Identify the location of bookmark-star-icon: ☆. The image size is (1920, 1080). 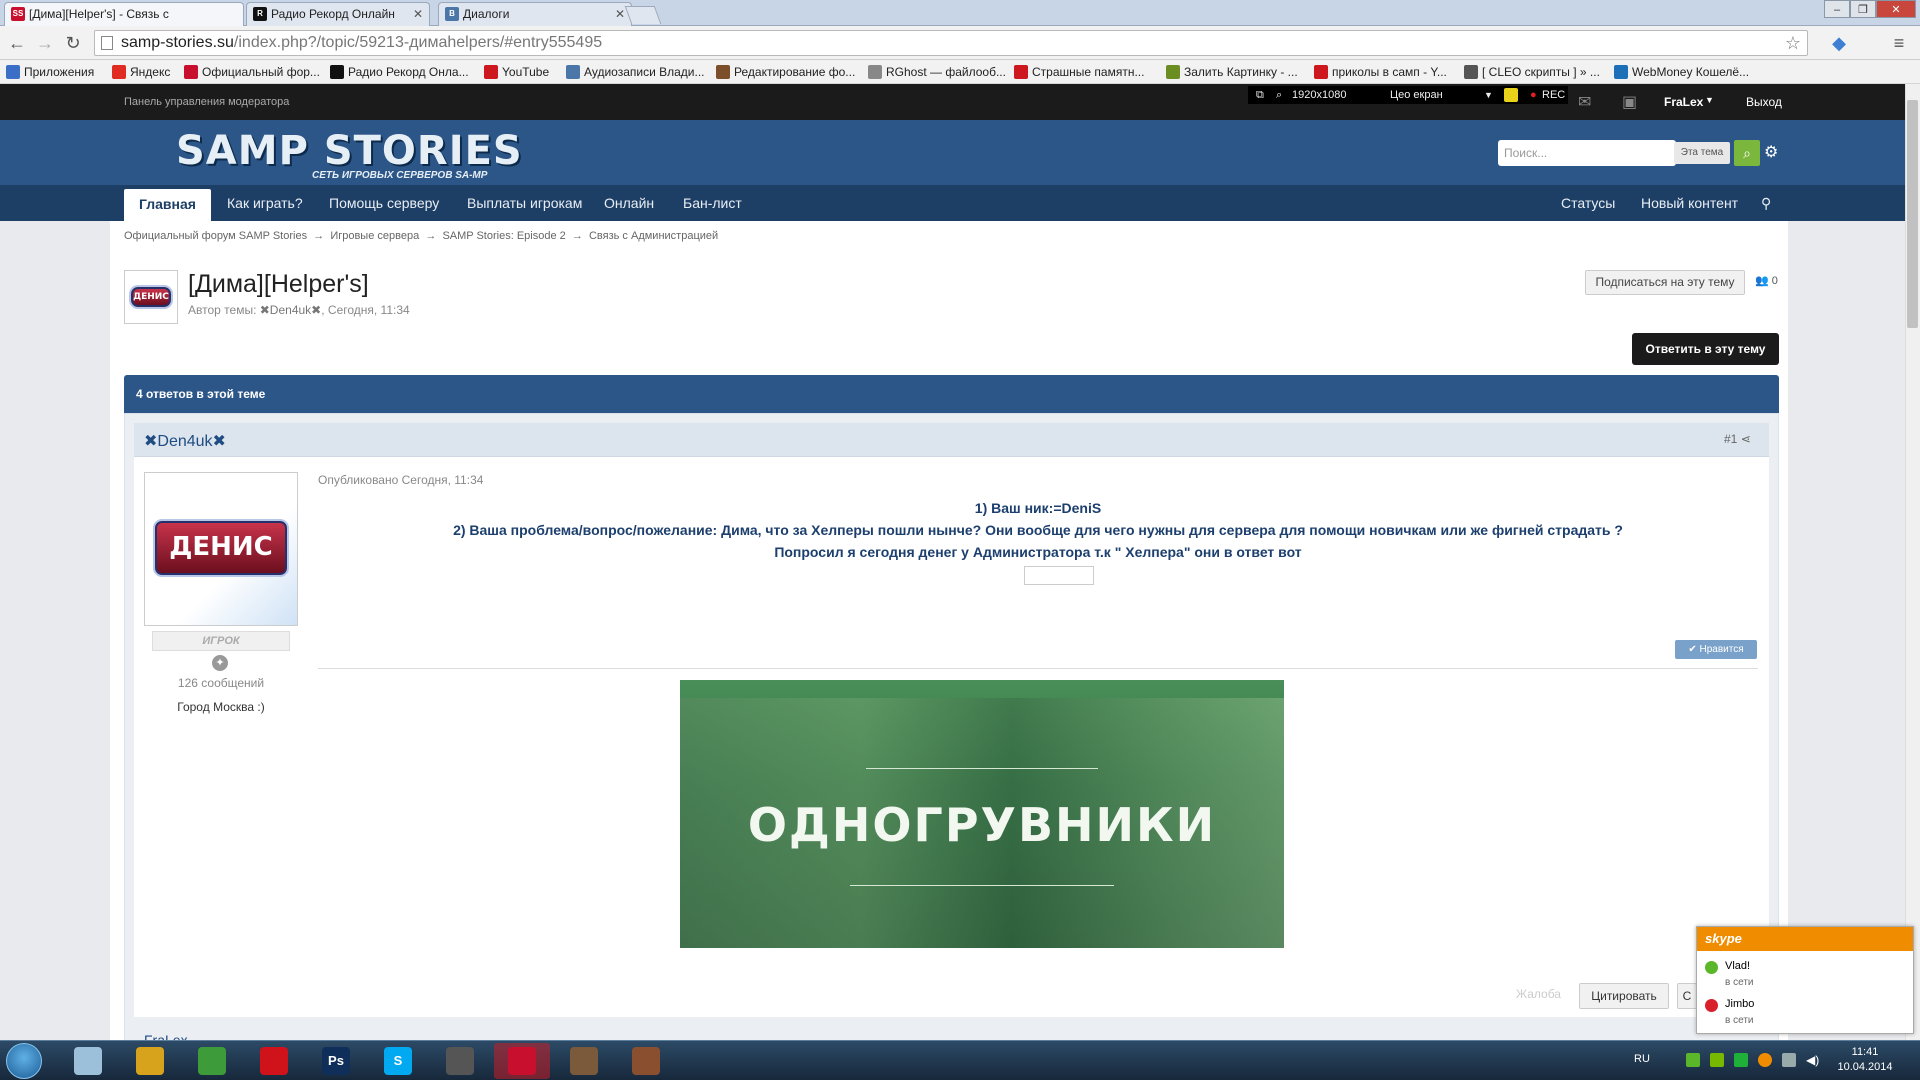
(1793, 43).